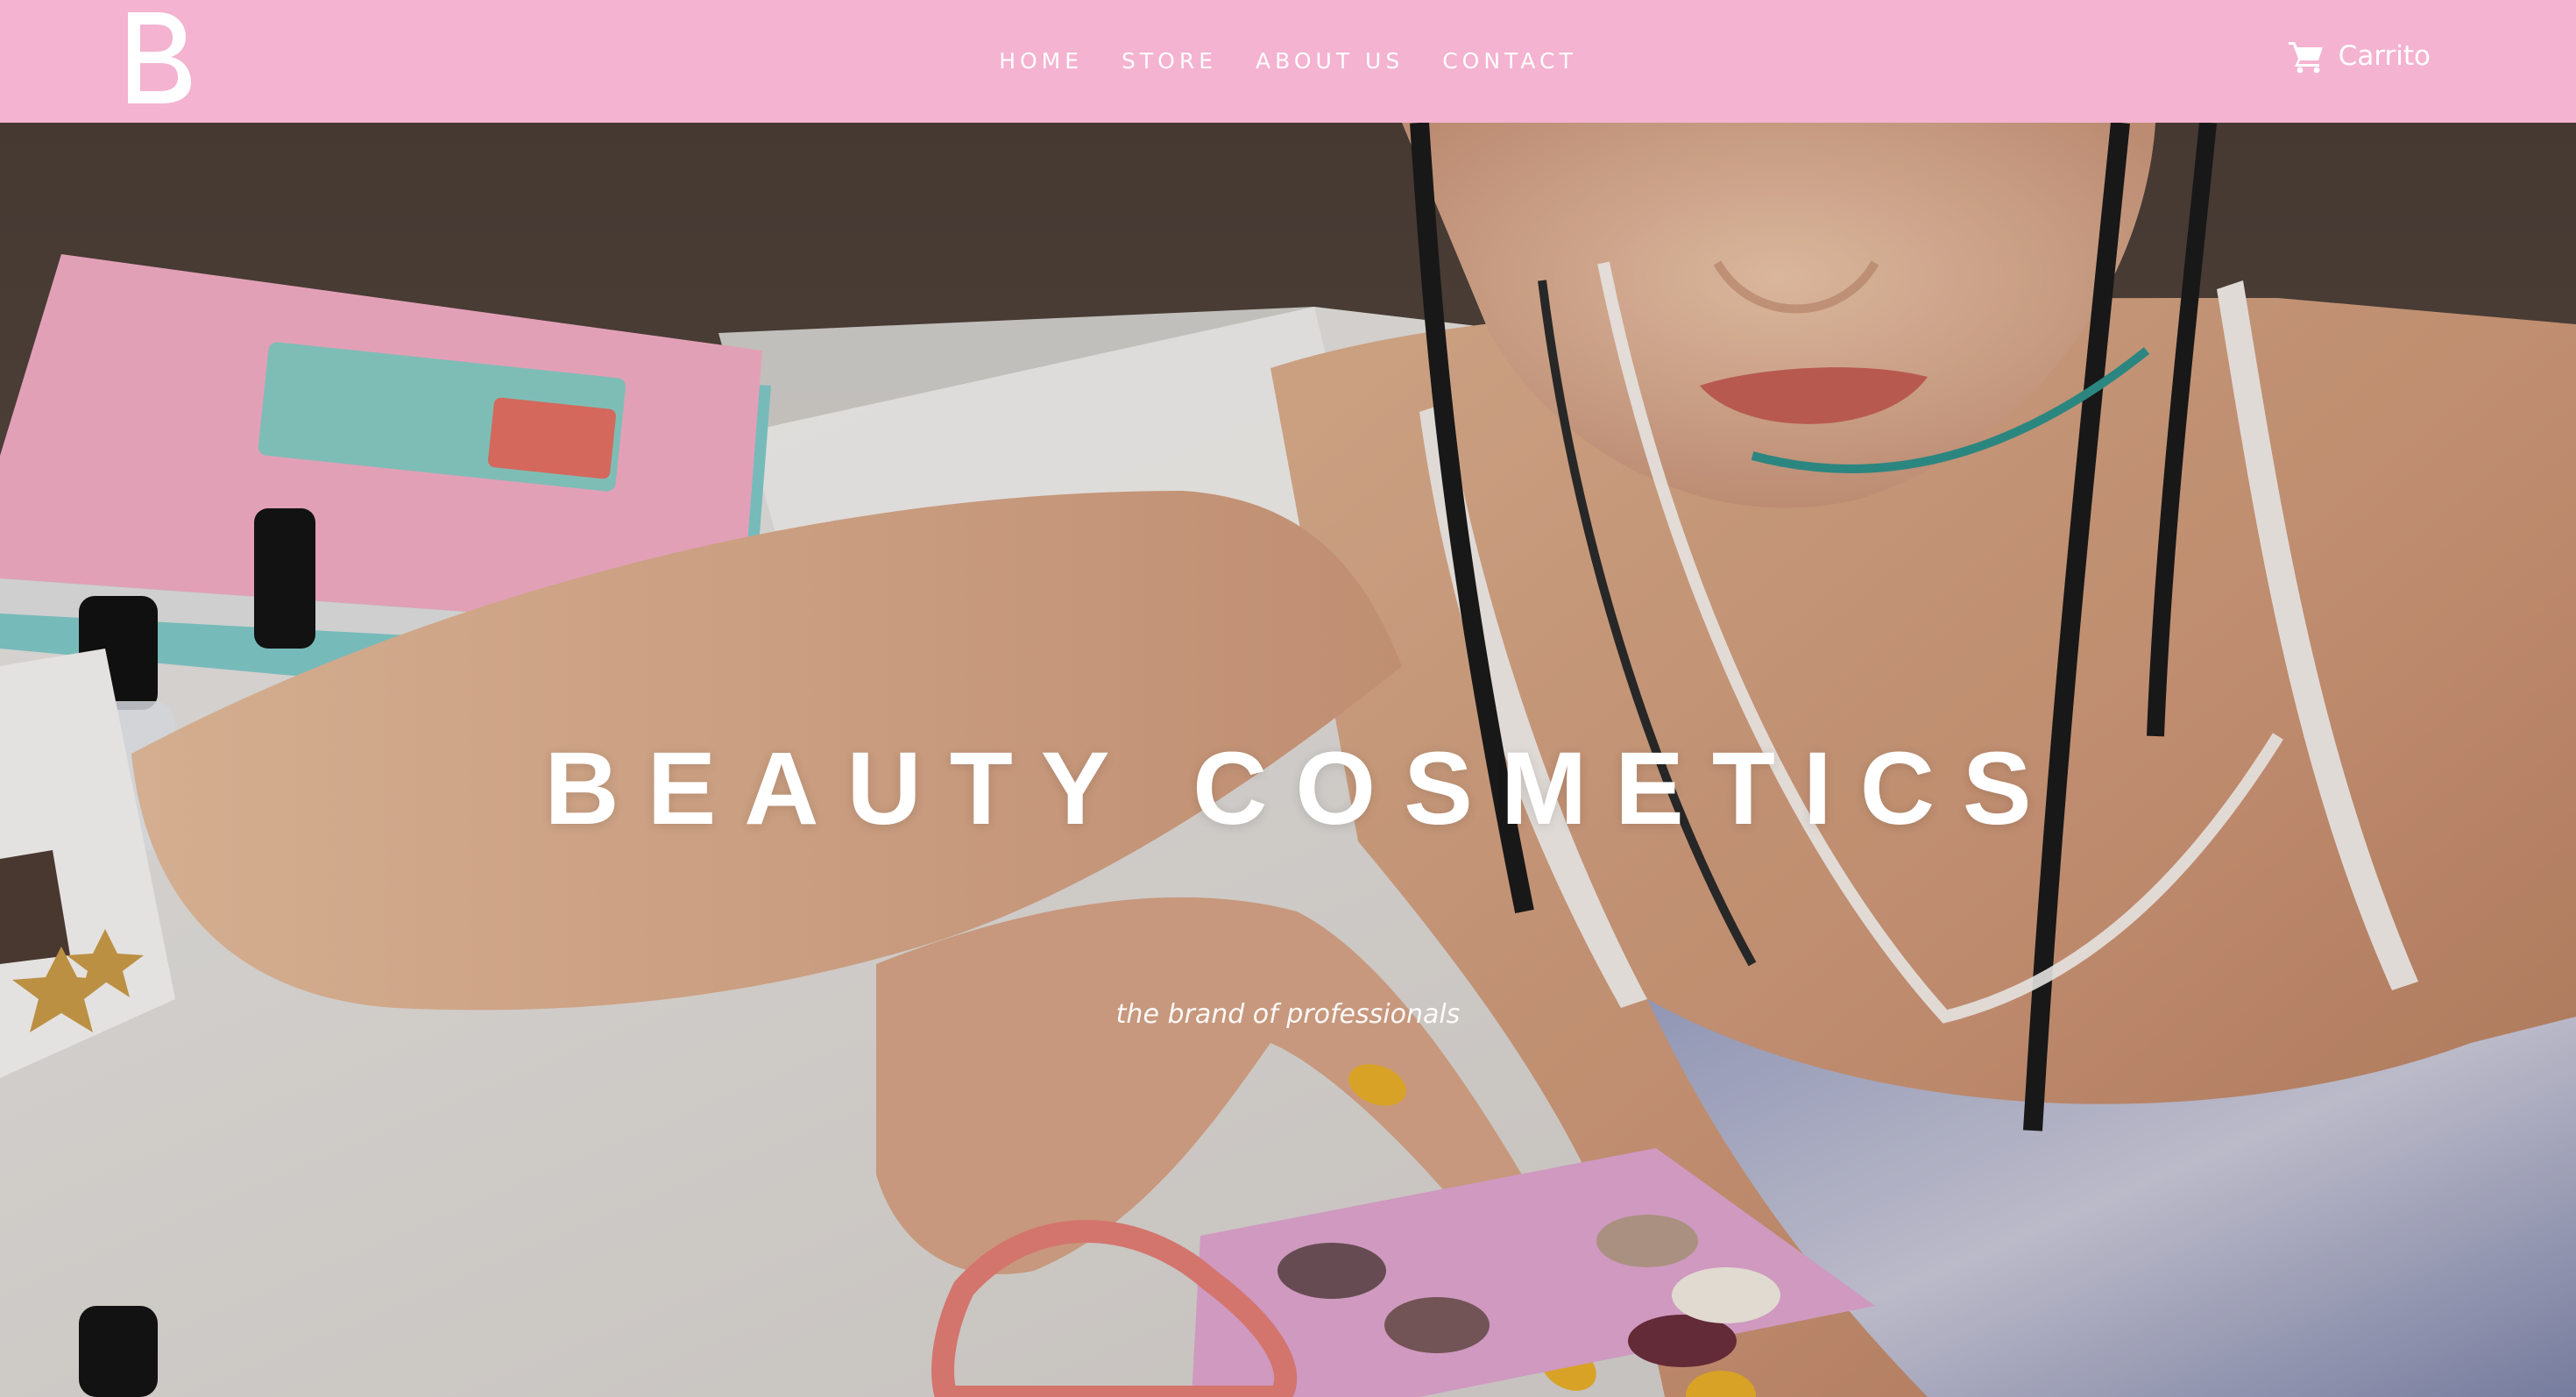 The image size is (2576, 1397). Describe the element at coordinates (1041, 61) in the screenshot. I see `nav-item-home: HOME` at that location.